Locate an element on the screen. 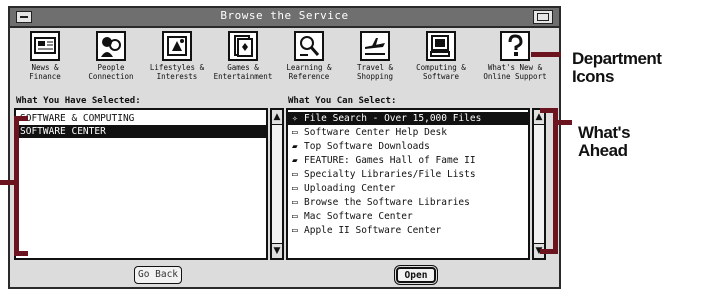 The width and height of the screenshot is (705, 295). list-item: ▭ Software Center Help Desk is located at coordinates (408, 132).